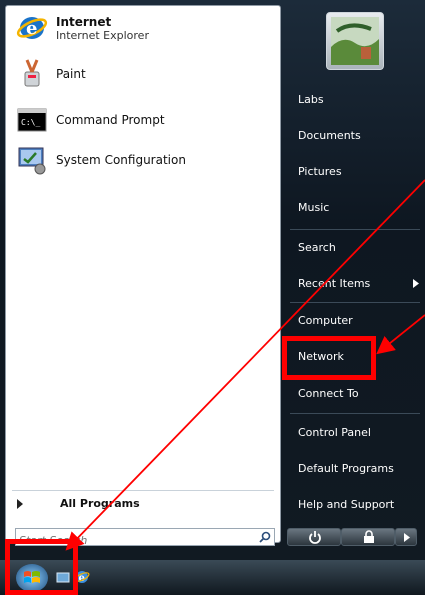  I want to click on arrow-to-network, so click(400, 334).